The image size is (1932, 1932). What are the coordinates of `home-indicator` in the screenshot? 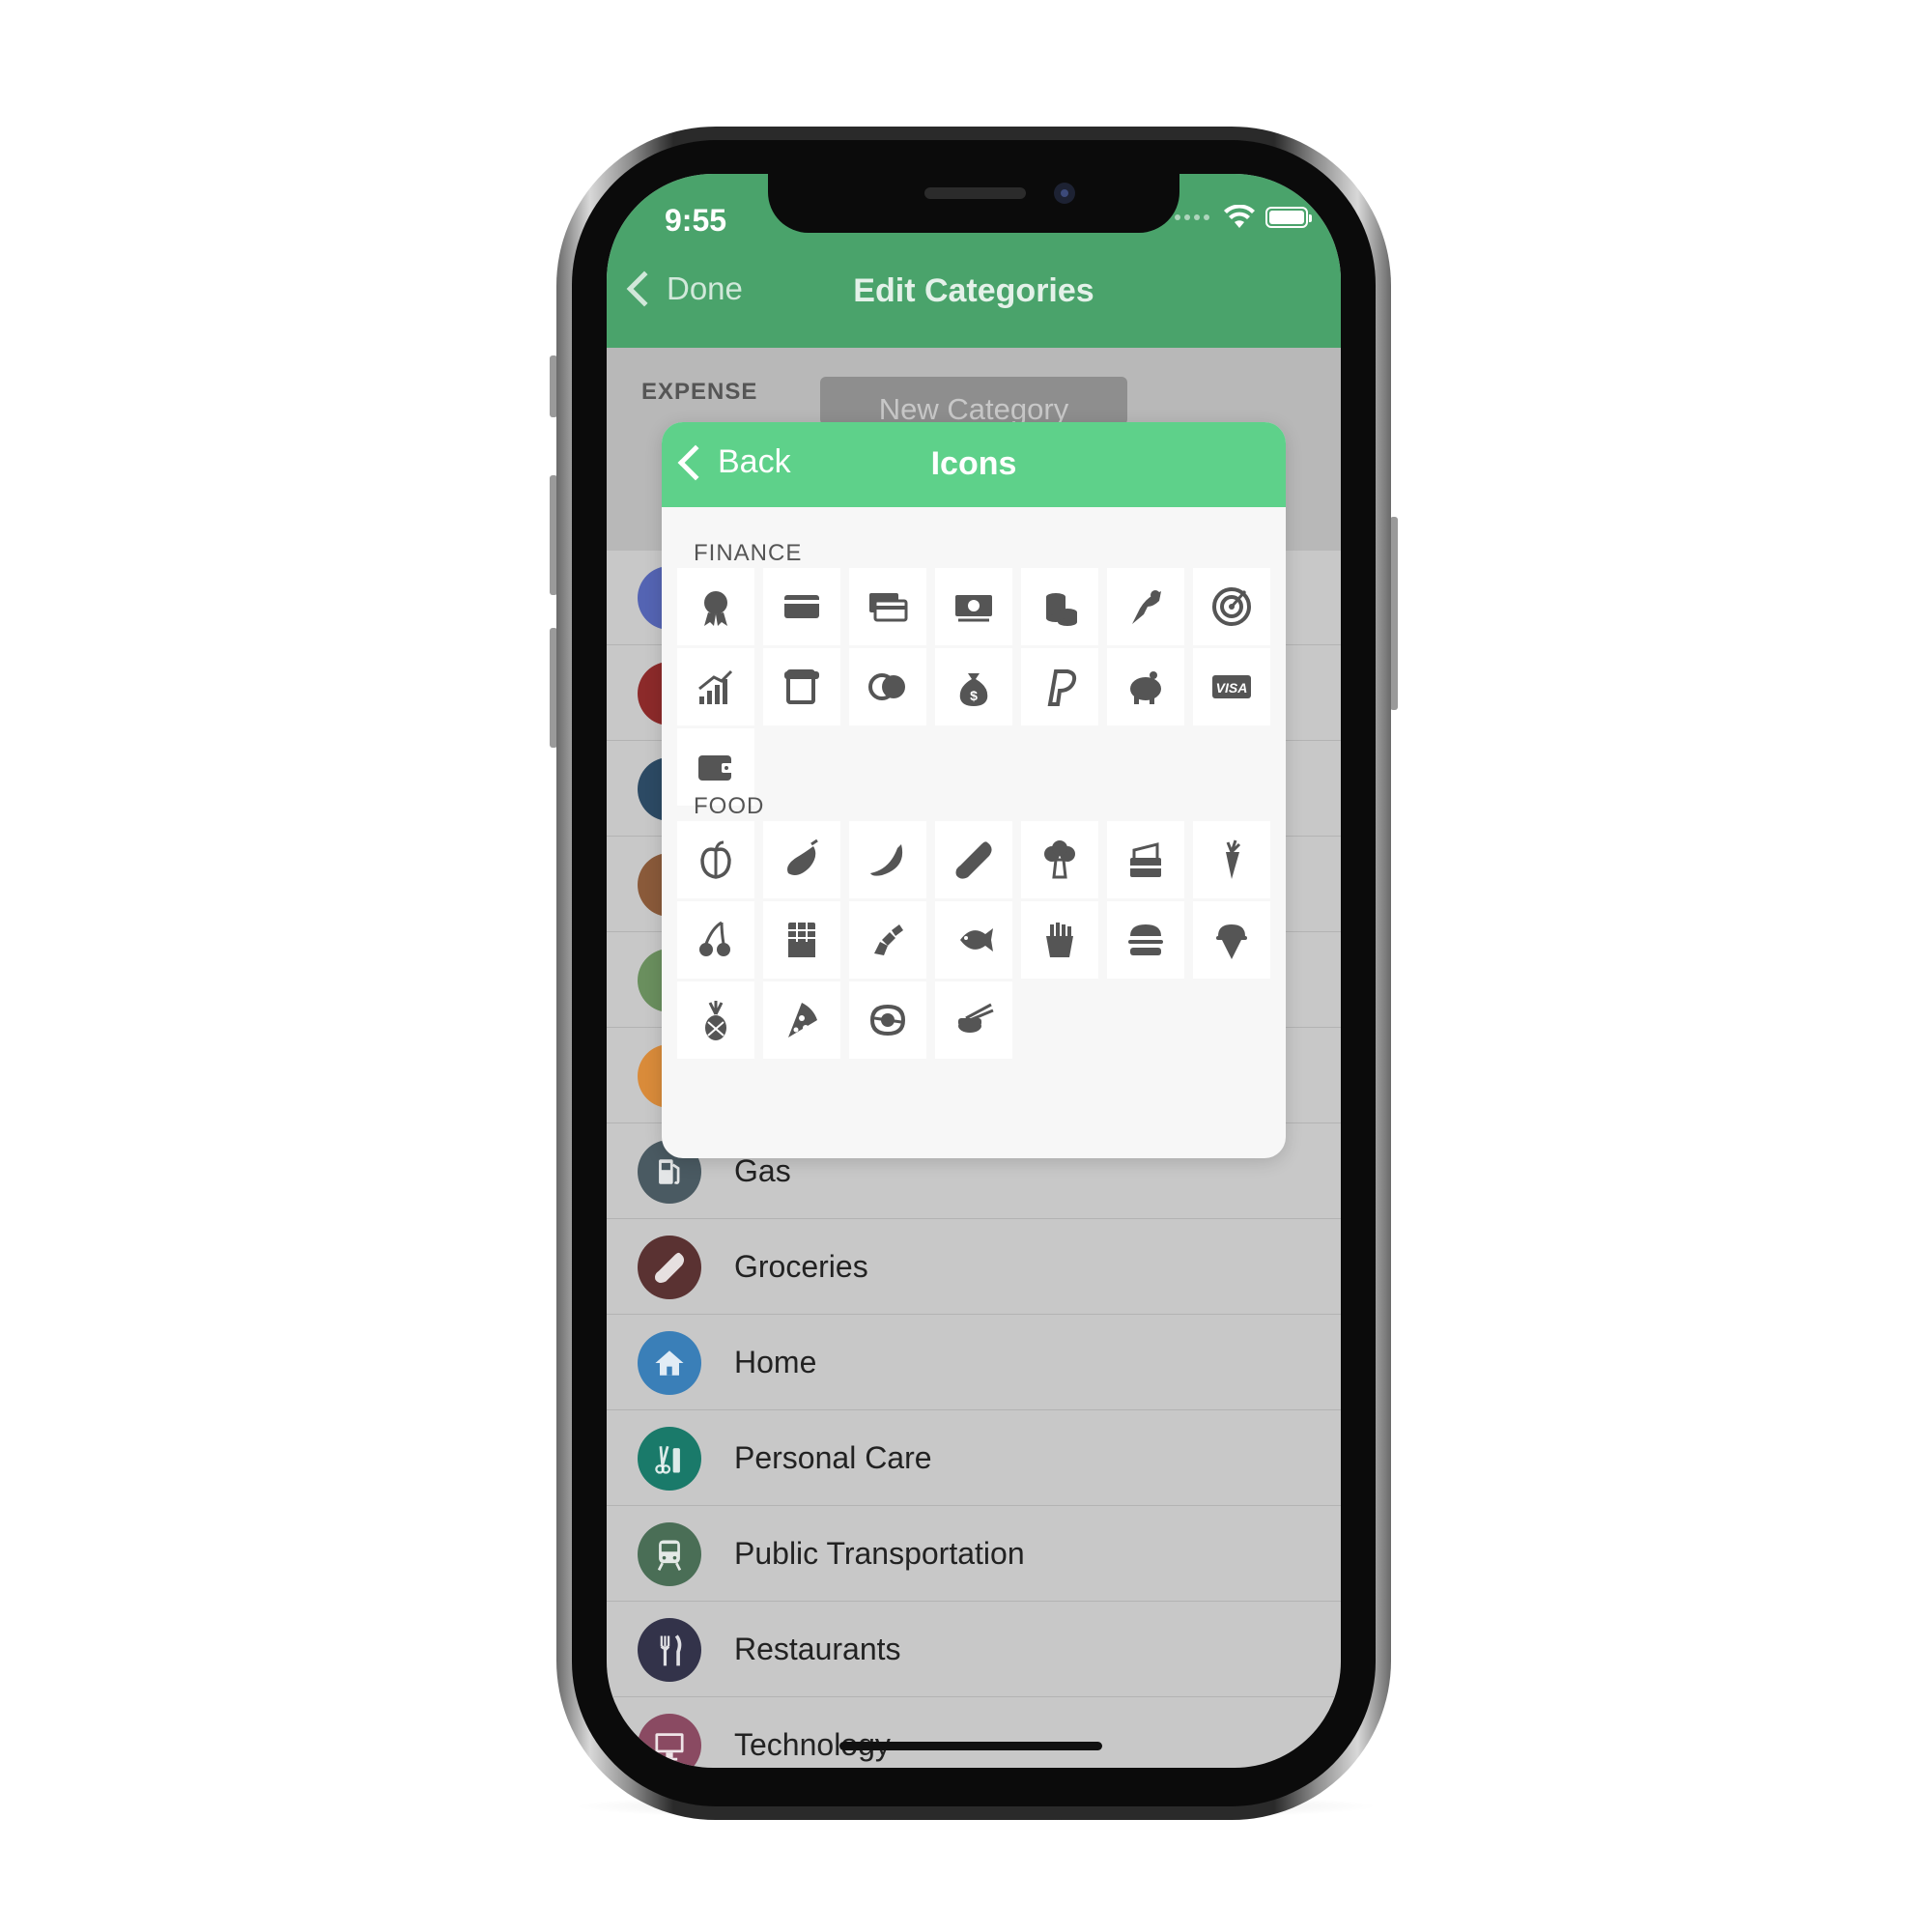 It's located at (970, 1746).